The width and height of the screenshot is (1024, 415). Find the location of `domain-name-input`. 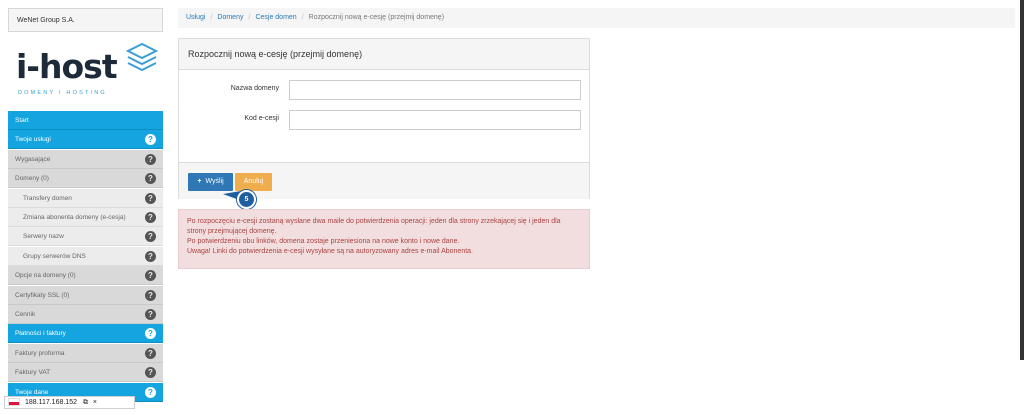

domain-name-input is located at coordinates (435, 90).